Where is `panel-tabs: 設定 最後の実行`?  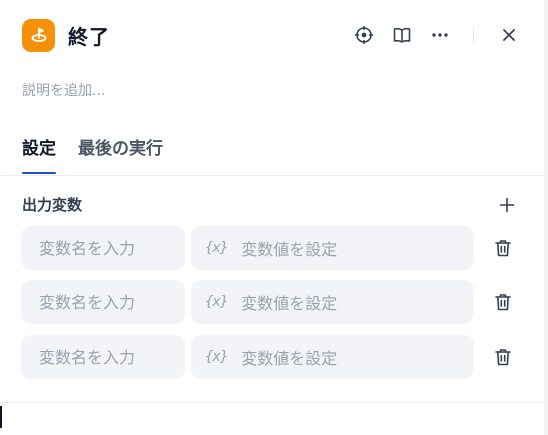
panel-tabs: 設定 最後の実行 is located at coordinates (103, 155).